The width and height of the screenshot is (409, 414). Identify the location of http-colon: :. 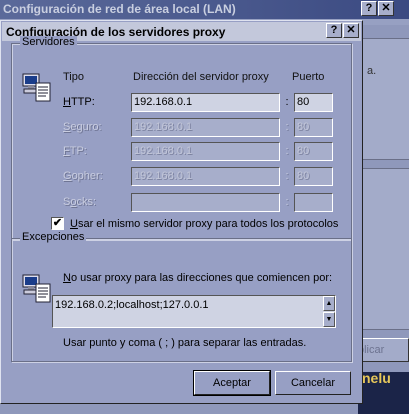
(287, 102).